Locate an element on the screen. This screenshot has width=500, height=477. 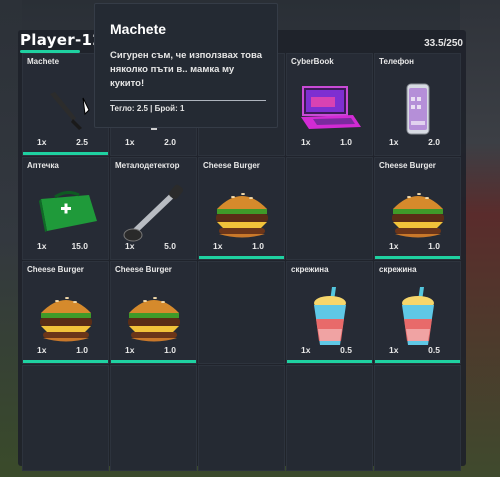
inventory-slot-first-aid: Аптечка 1x 15.0 is located at coordinates (65, 208).